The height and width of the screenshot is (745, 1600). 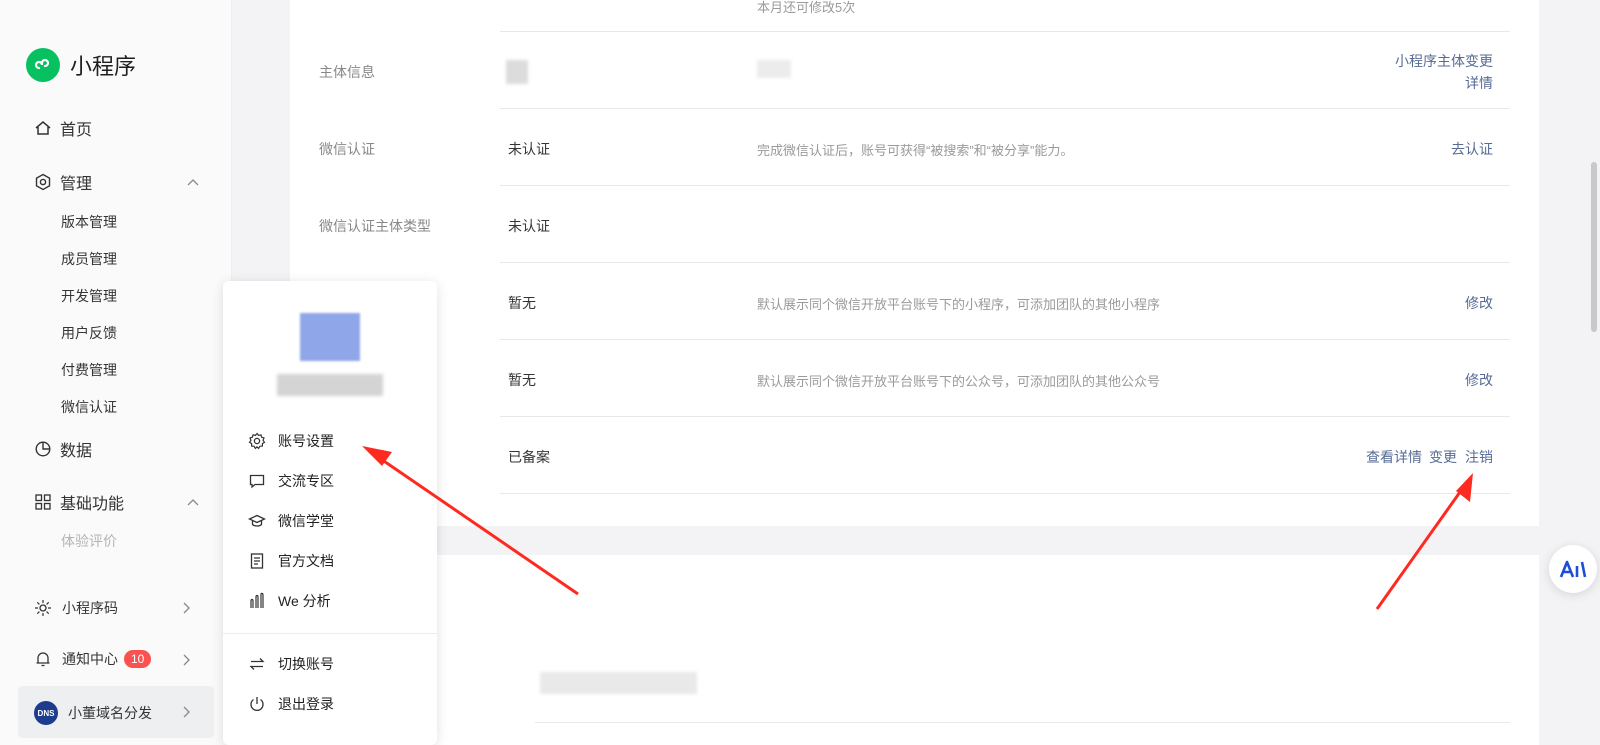 I want to click on sidebar-item-basic: 基础功能, so click(x=79, y=502).